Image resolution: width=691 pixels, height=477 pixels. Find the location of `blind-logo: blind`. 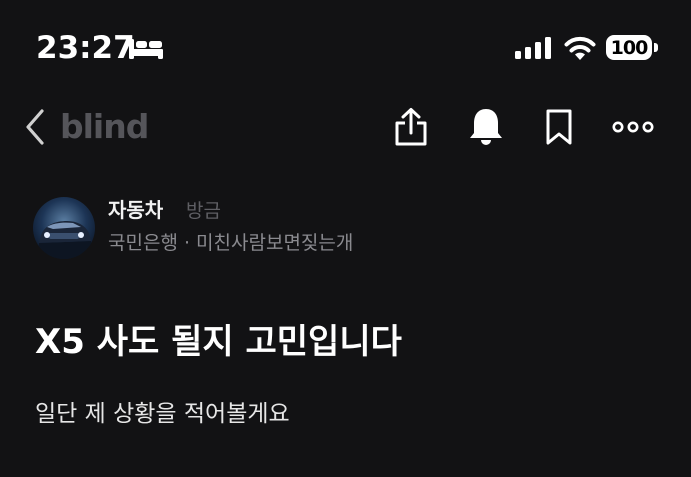

blind-logo: blind is located at coordinates (104, 127).